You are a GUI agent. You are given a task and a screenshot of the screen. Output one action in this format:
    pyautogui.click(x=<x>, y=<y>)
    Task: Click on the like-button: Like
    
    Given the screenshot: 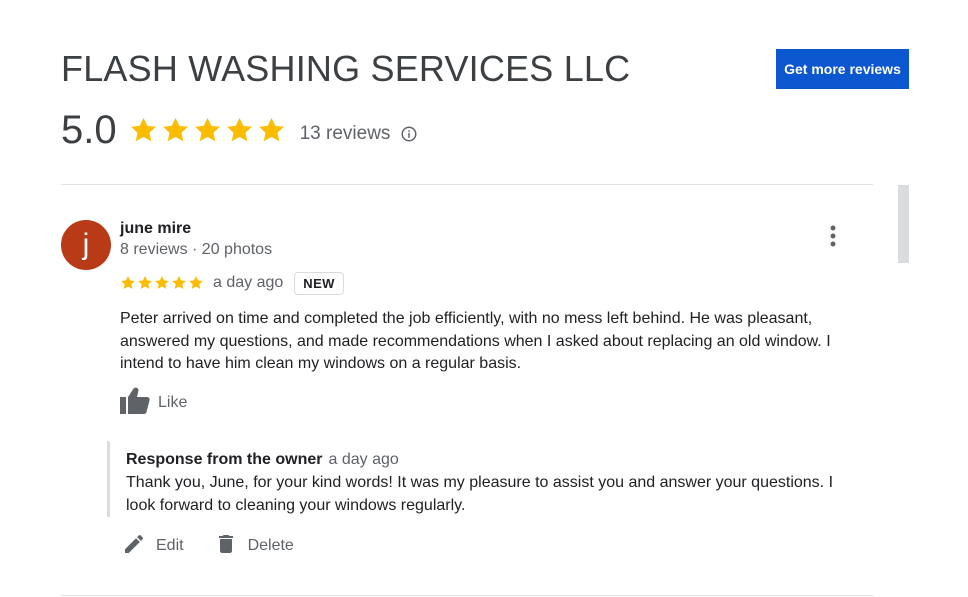 What is the action you would take?
    pyautogui.click(x=154, y=403)
    